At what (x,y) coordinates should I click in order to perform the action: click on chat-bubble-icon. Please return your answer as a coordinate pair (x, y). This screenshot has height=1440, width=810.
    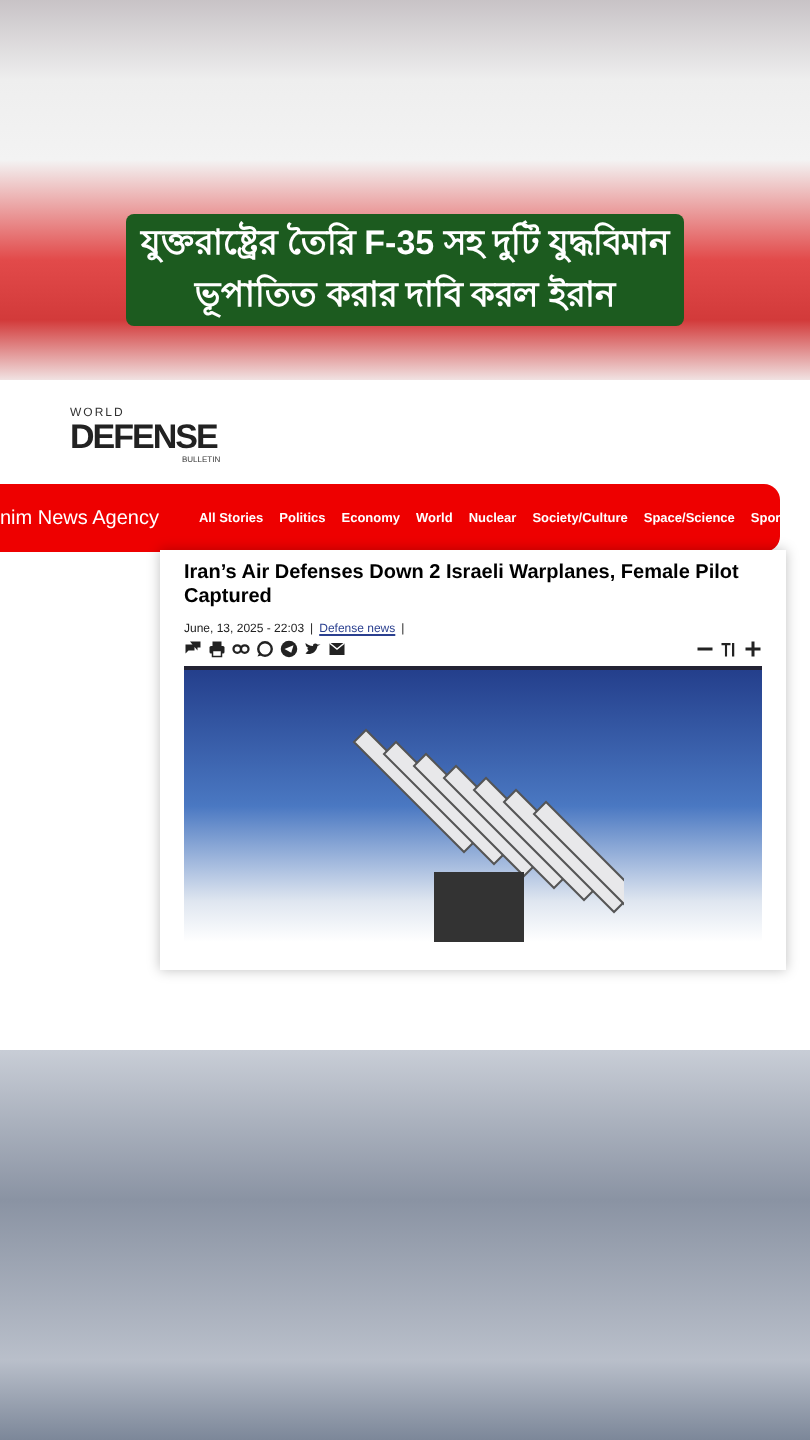
    Looking at the image, I should click on (265, 649).